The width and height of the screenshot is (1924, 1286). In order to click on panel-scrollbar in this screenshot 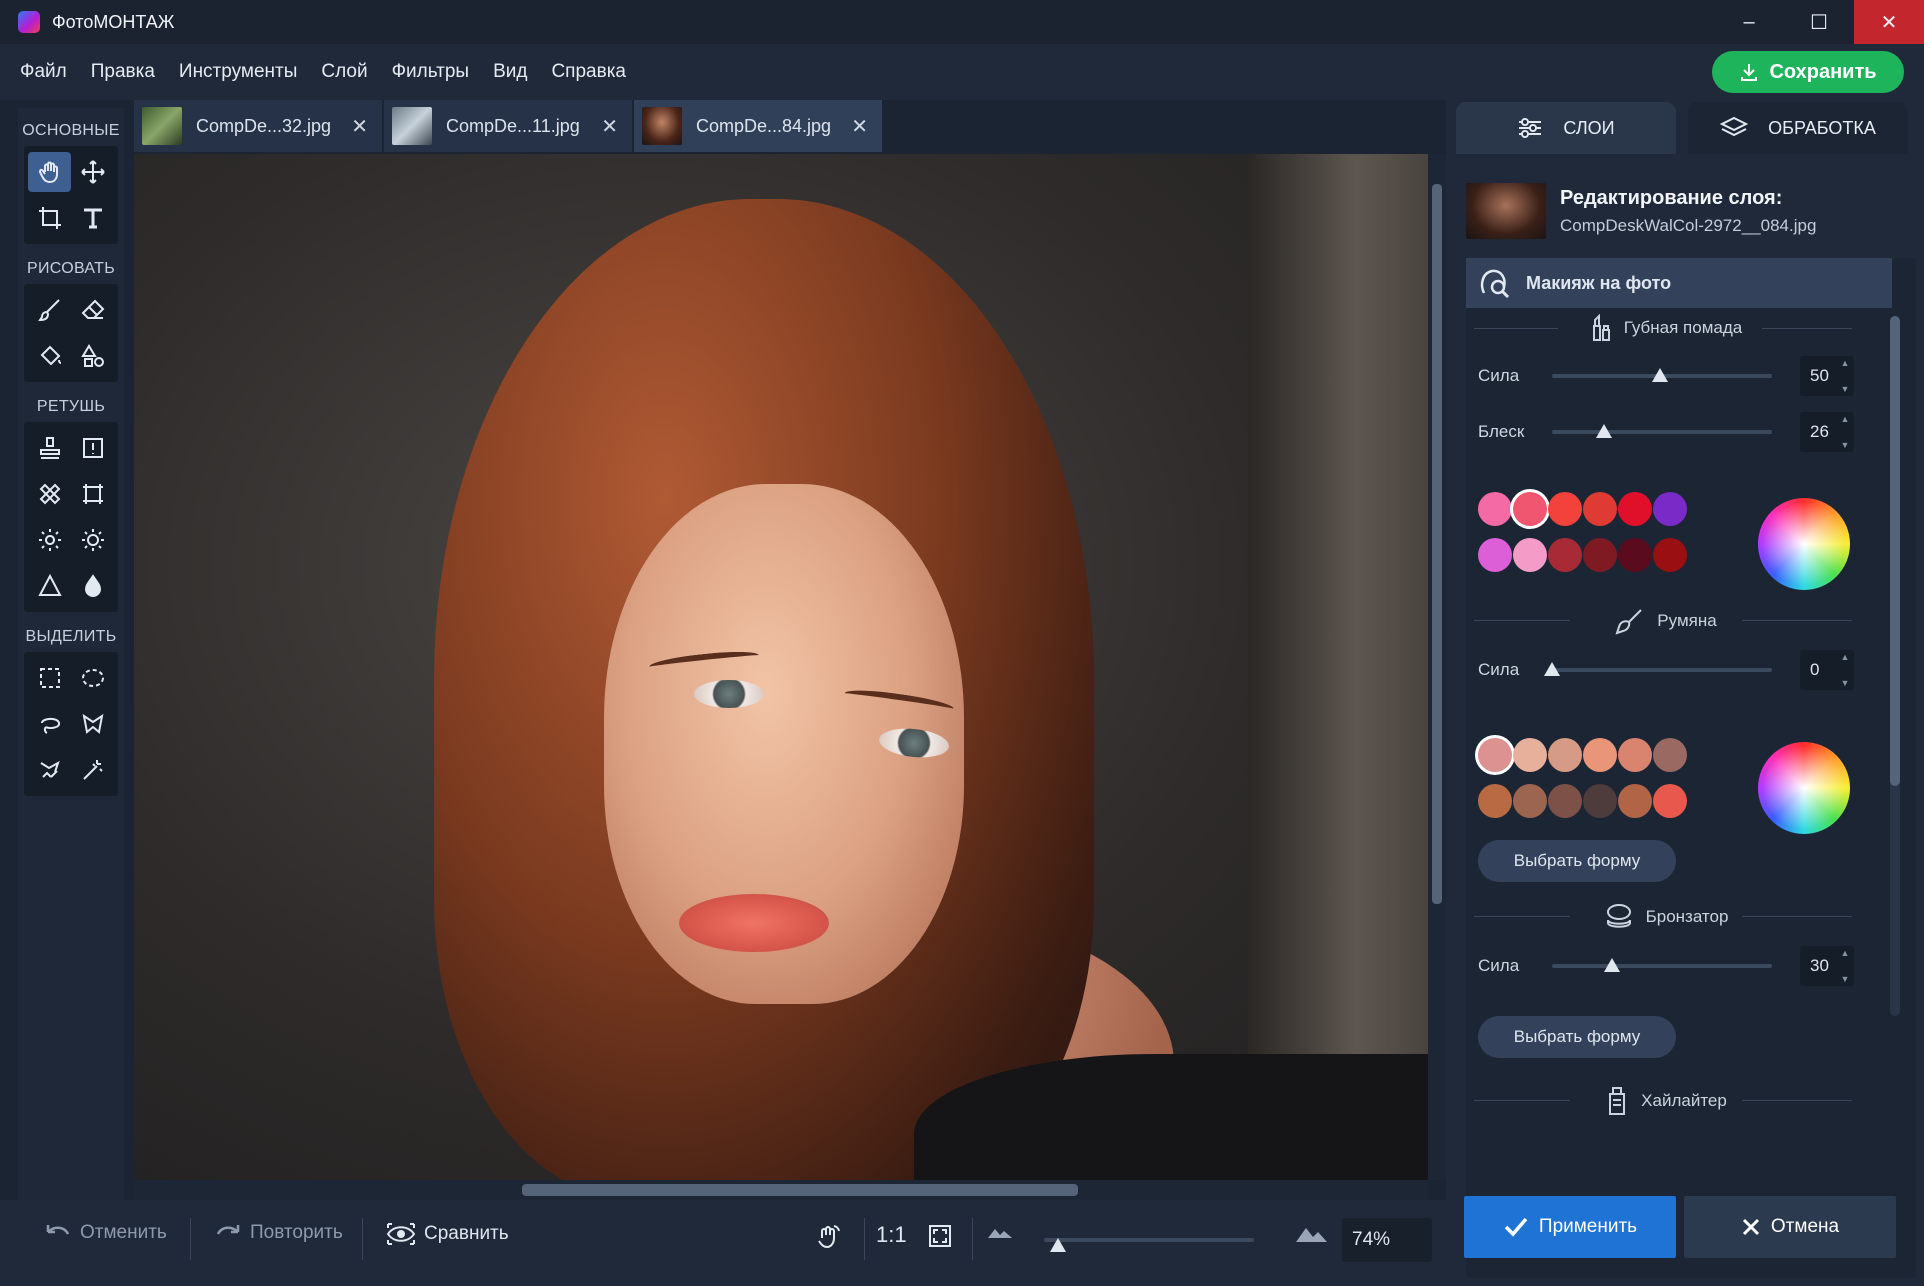, I will do `click(1895, 666)`.